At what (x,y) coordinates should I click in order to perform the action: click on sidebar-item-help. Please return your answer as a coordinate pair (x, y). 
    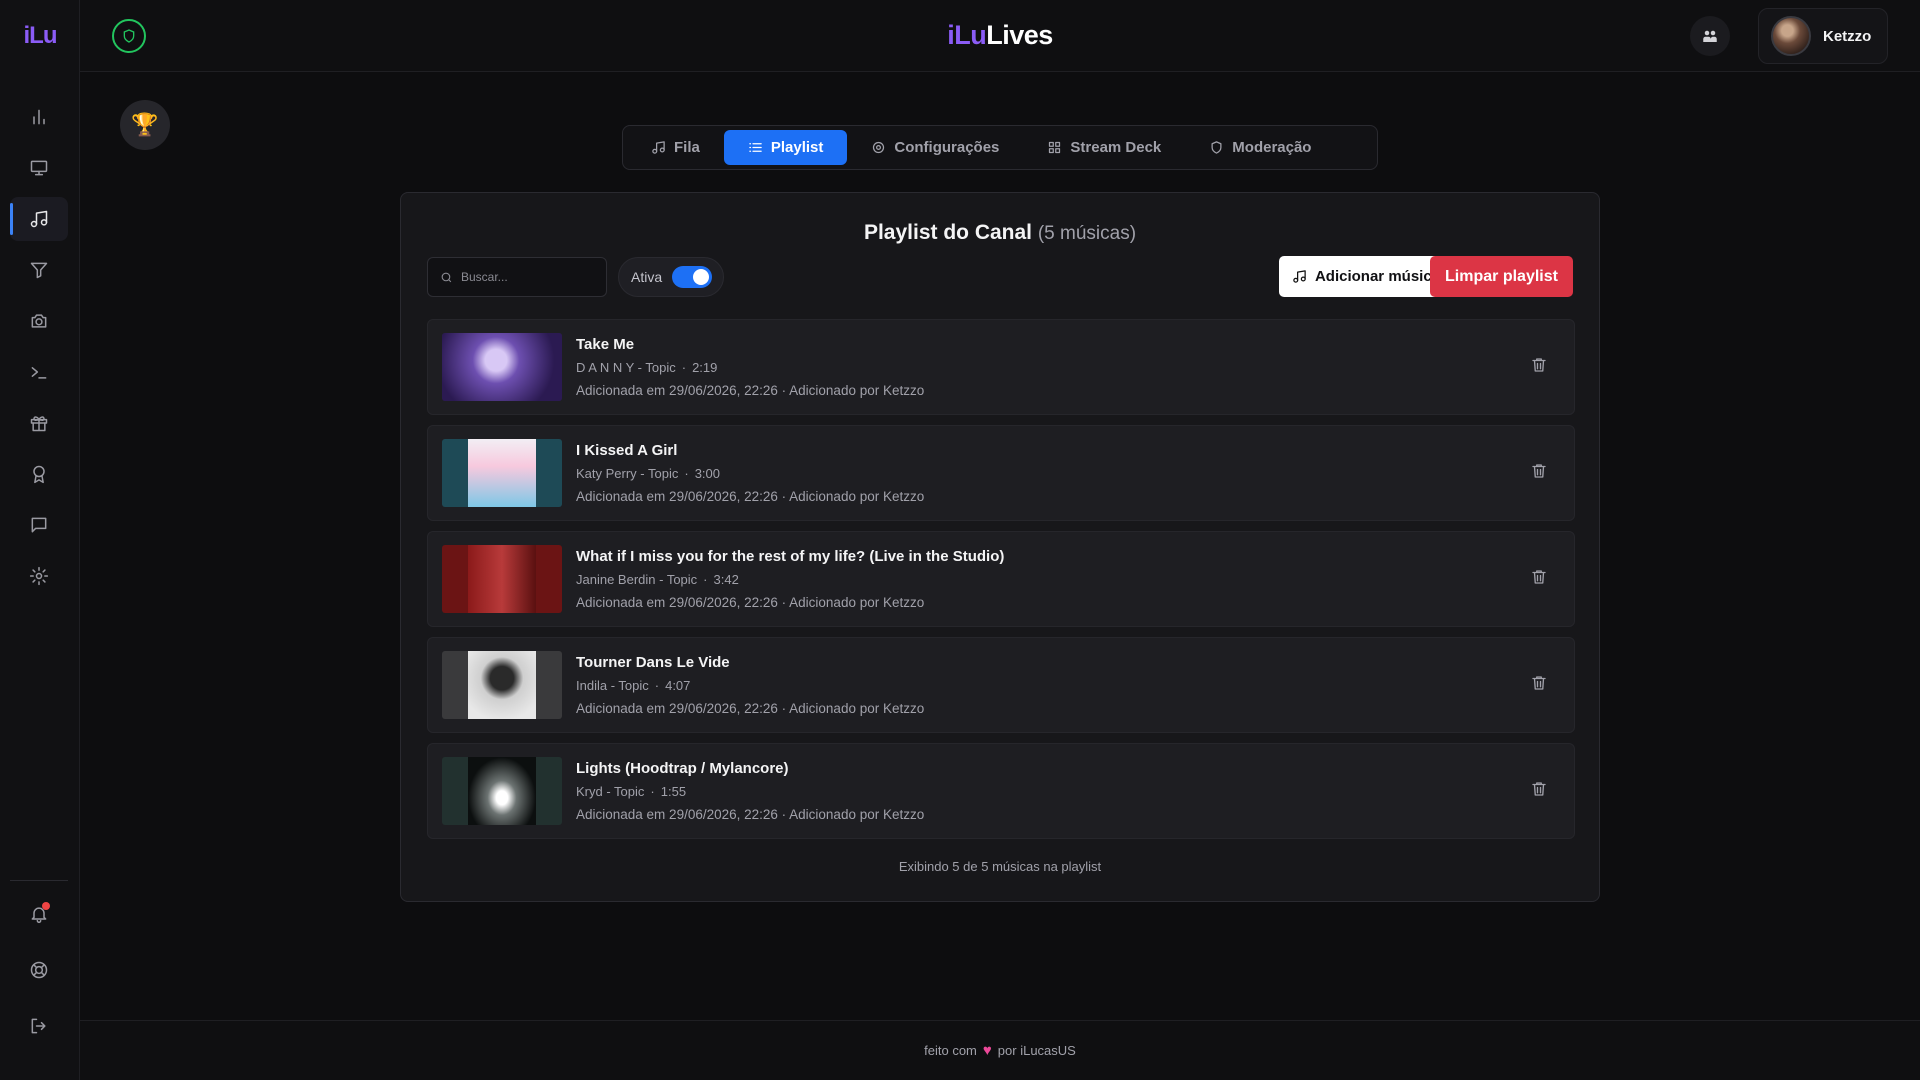
    Looking at the image, I should click on (39, 970).